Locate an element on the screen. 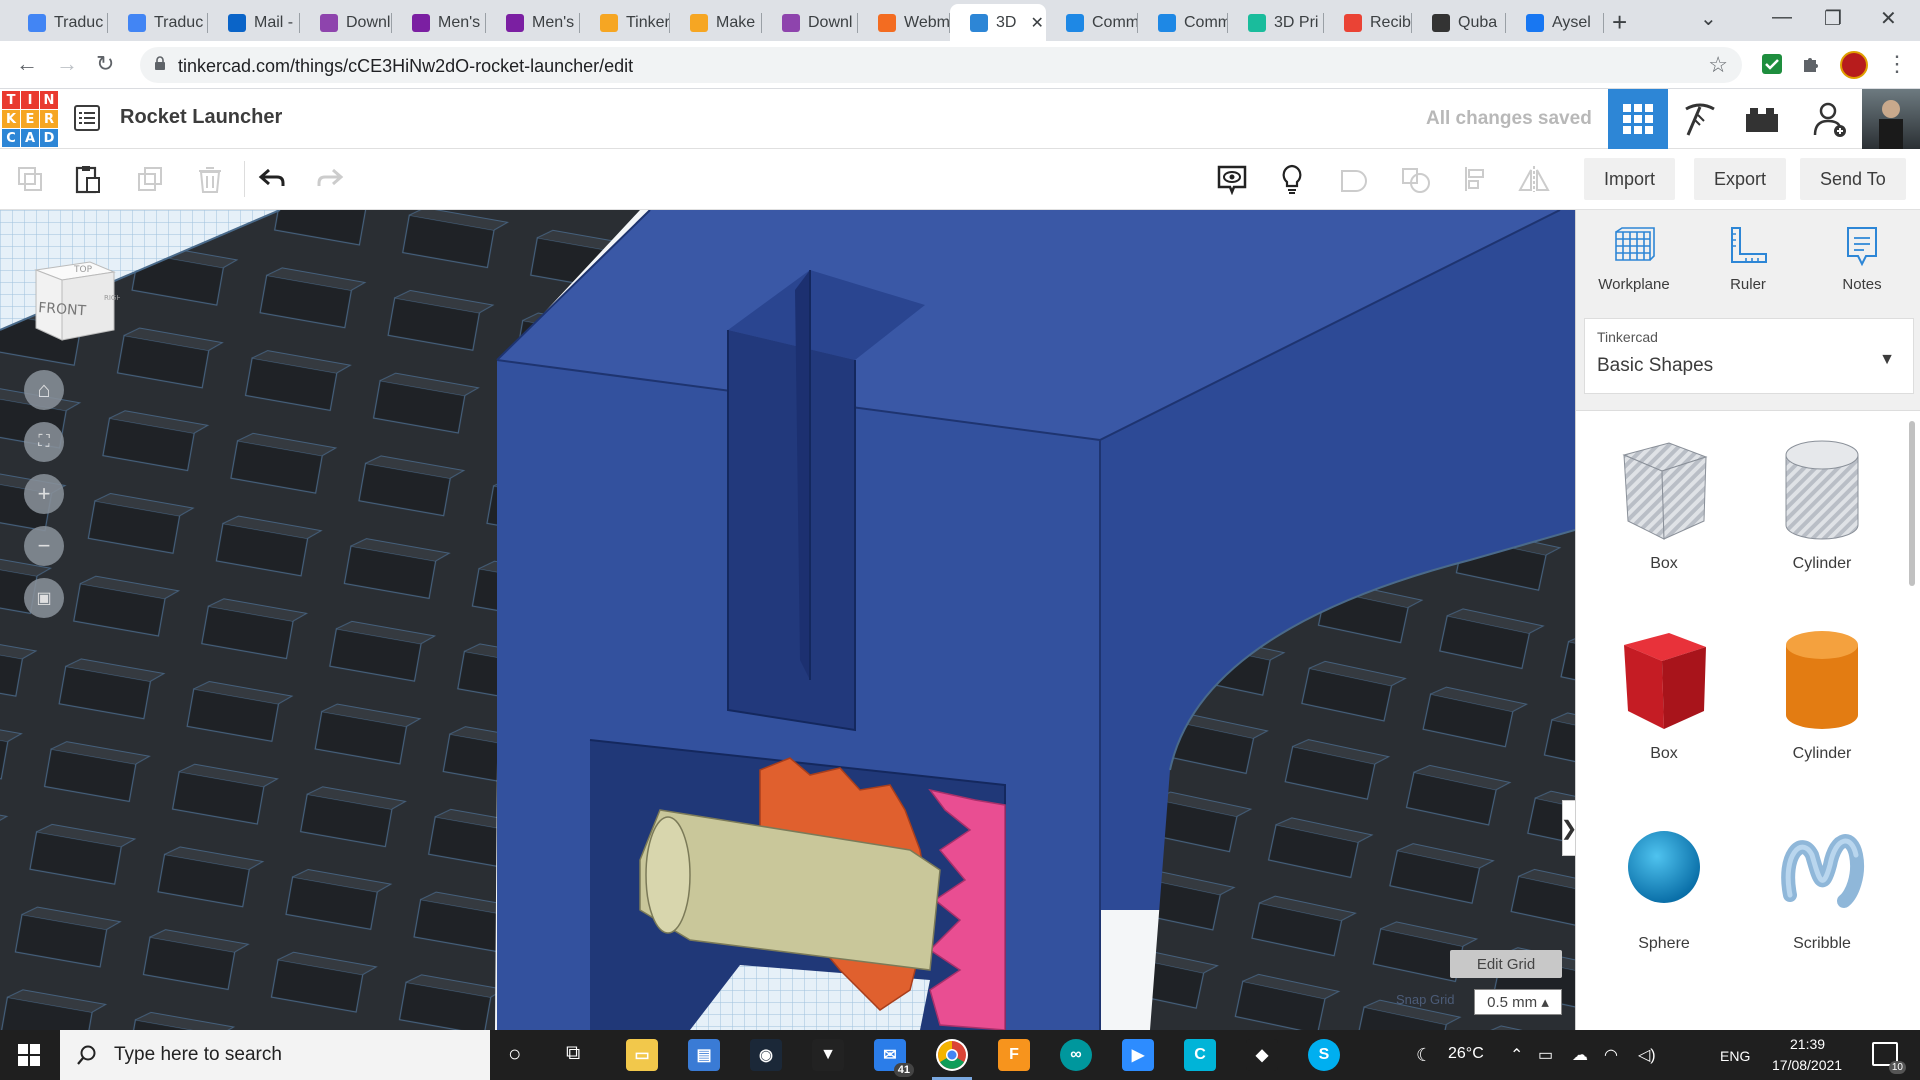 This screenshot has height=1080, width=1920. browser-tab: 3D Pri is located at coordinates (1276, 22).